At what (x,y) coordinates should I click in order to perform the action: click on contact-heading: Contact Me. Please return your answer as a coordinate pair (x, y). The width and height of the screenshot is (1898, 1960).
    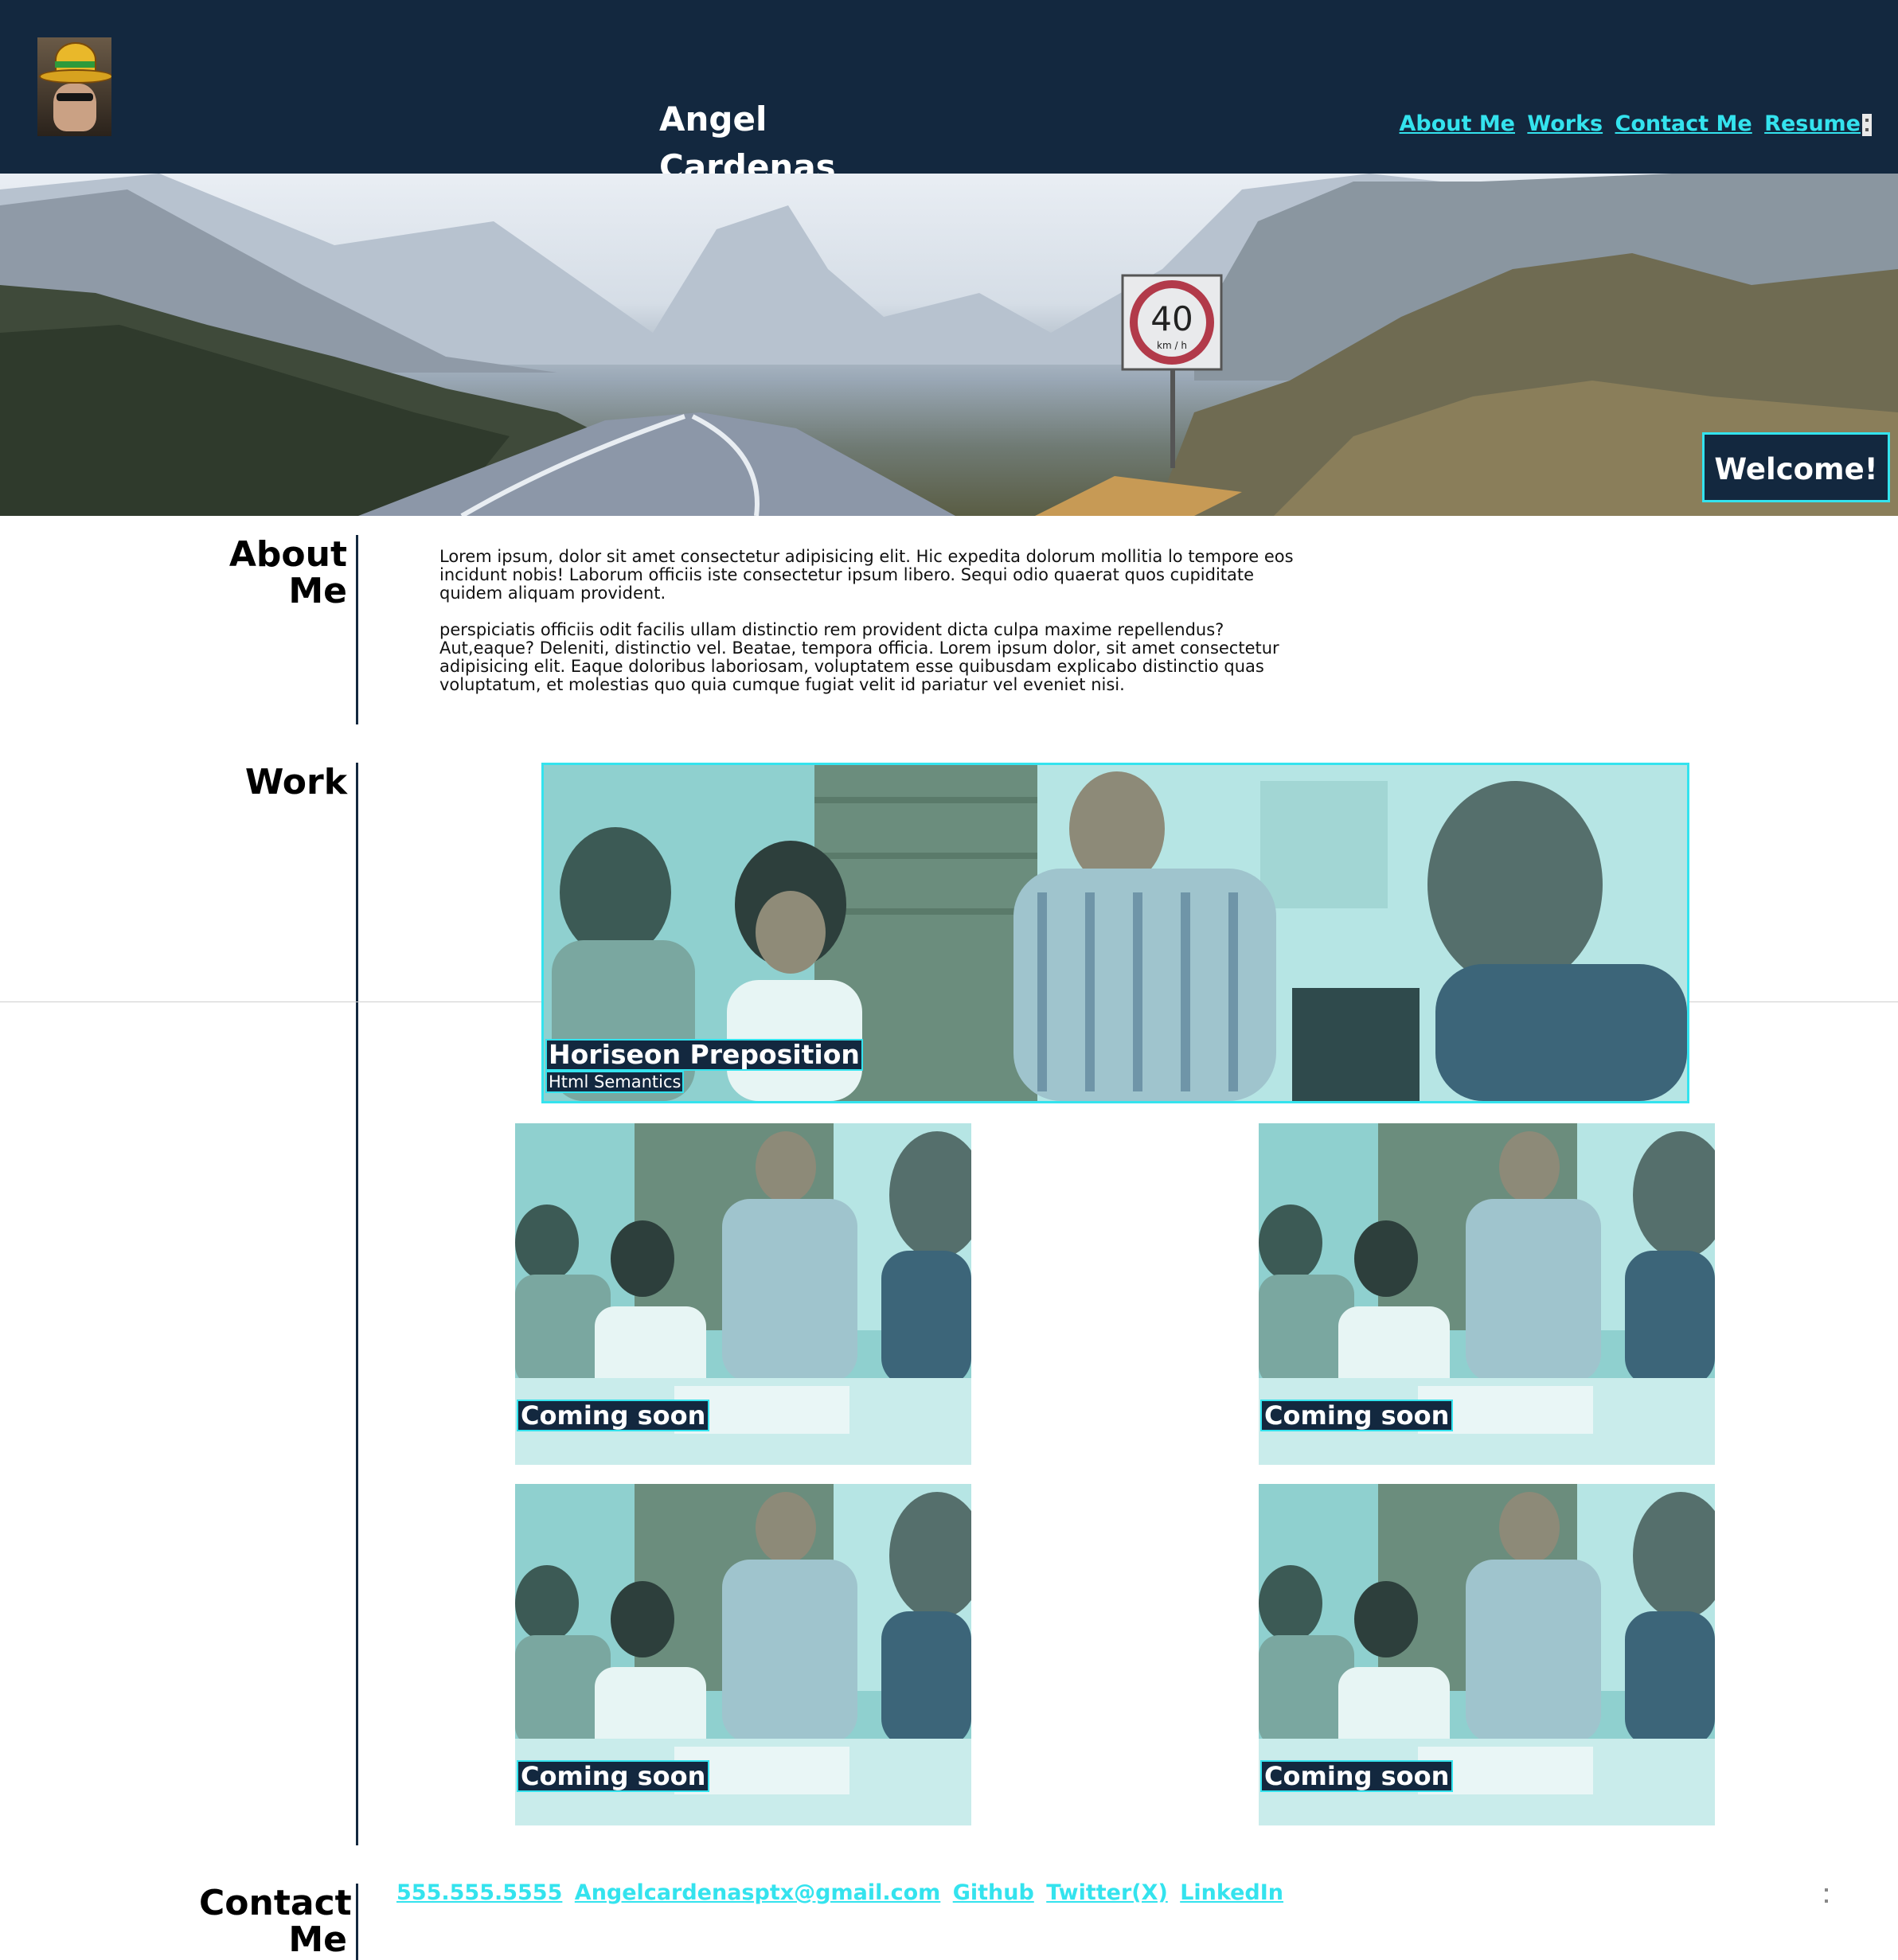
    Looking at the image, I should click on (275, 1922).